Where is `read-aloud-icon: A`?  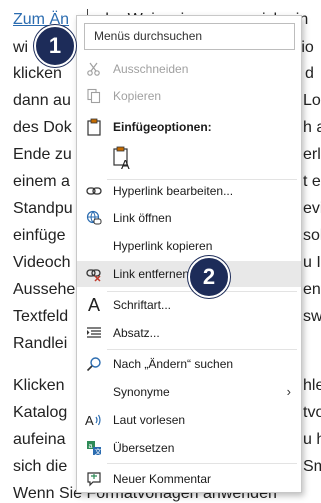 read-aloud-icon: A is located at coordinates (94, 420).